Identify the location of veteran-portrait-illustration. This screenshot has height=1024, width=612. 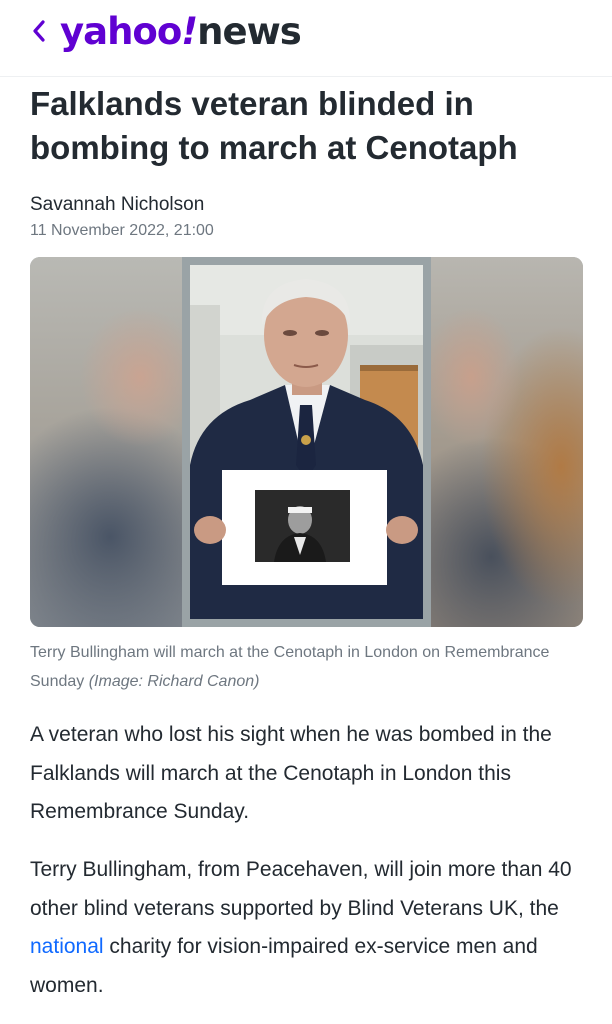
(306, 442).